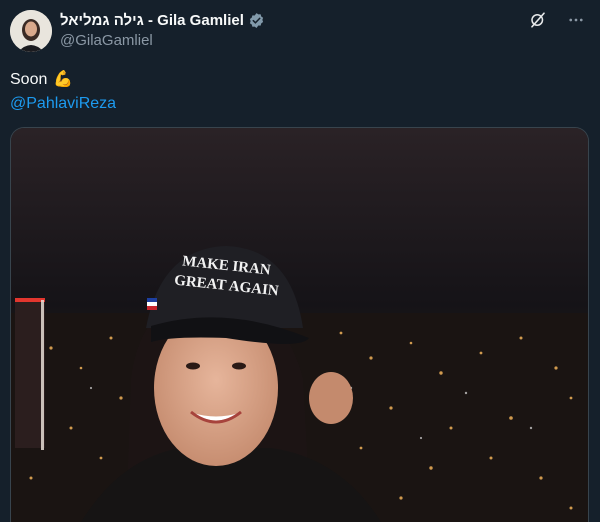  I want to click on tweet-text-soon: Soon, so click(29, 79).